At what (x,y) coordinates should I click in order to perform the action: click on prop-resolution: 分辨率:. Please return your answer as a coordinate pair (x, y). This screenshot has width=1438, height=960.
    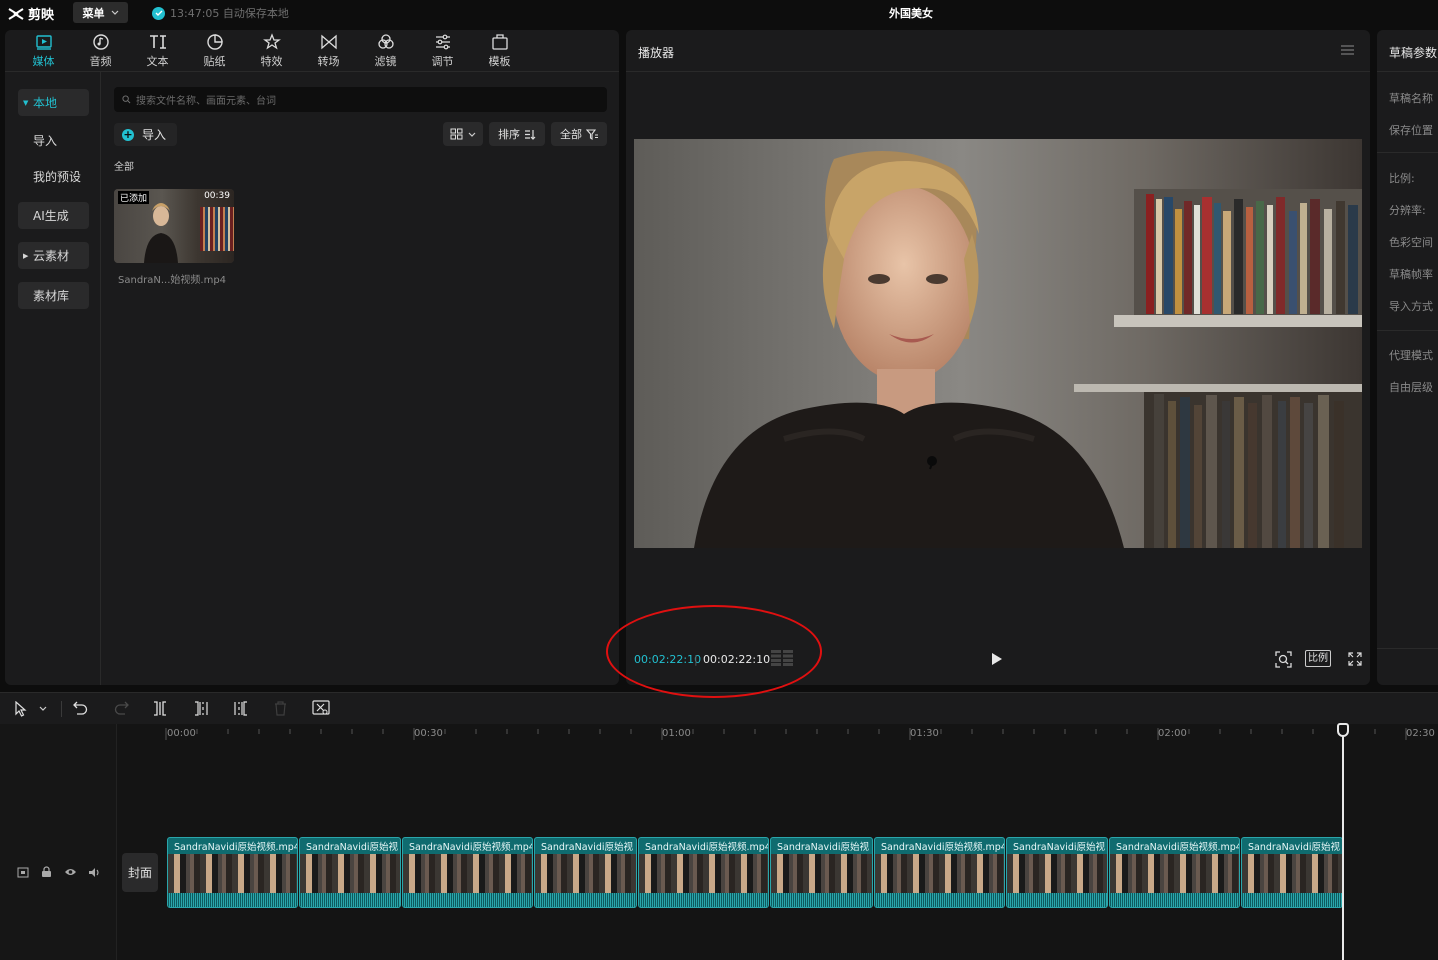
    Looking at the image, I should click on (1407, 210).